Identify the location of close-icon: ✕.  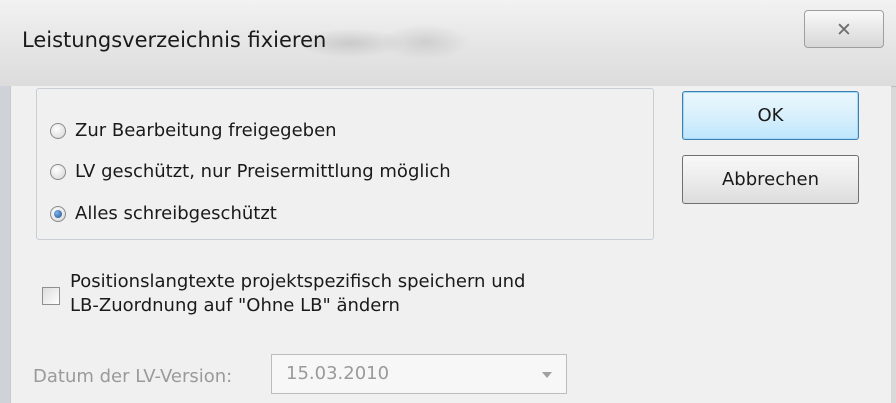
(844, 30).